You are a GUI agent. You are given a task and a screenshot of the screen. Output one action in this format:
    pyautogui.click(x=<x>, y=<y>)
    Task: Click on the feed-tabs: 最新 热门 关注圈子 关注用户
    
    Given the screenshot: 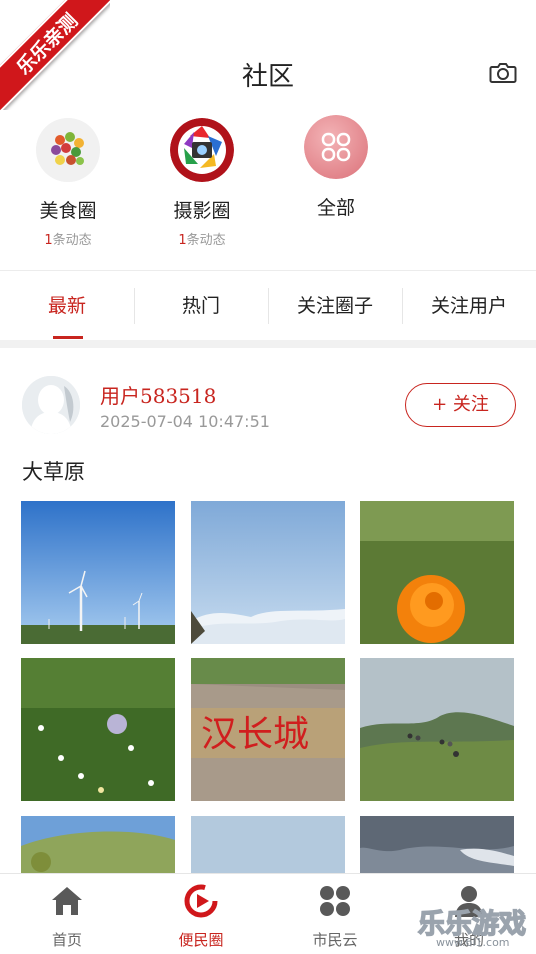 What is the action you would take?
    pyautogui.click(x=268, y=306)
    